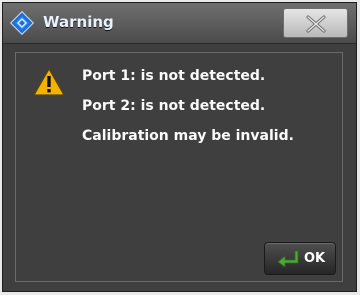  I want to click on close-button, so click(315, 23).